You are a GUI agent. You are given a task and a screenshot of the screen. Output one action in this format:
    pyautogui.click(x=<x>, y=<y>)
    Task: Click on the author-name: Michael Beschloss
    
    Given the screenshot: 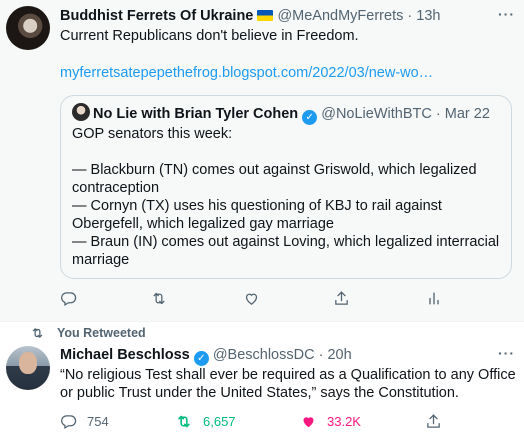 What is the action you would take?
    pyautogui.click(x=125, y=355)
    